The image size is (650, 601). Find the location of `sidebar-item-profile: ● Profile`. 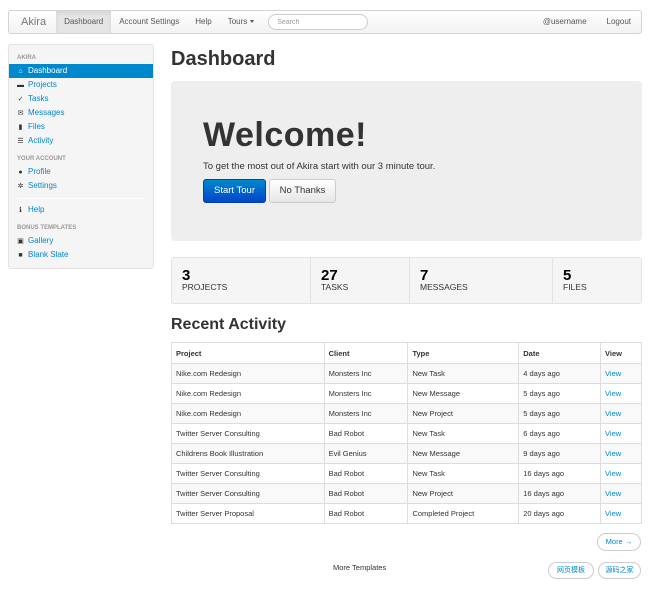

sidebar-item-profile: ● Profile is located at coordinates (81, 172).